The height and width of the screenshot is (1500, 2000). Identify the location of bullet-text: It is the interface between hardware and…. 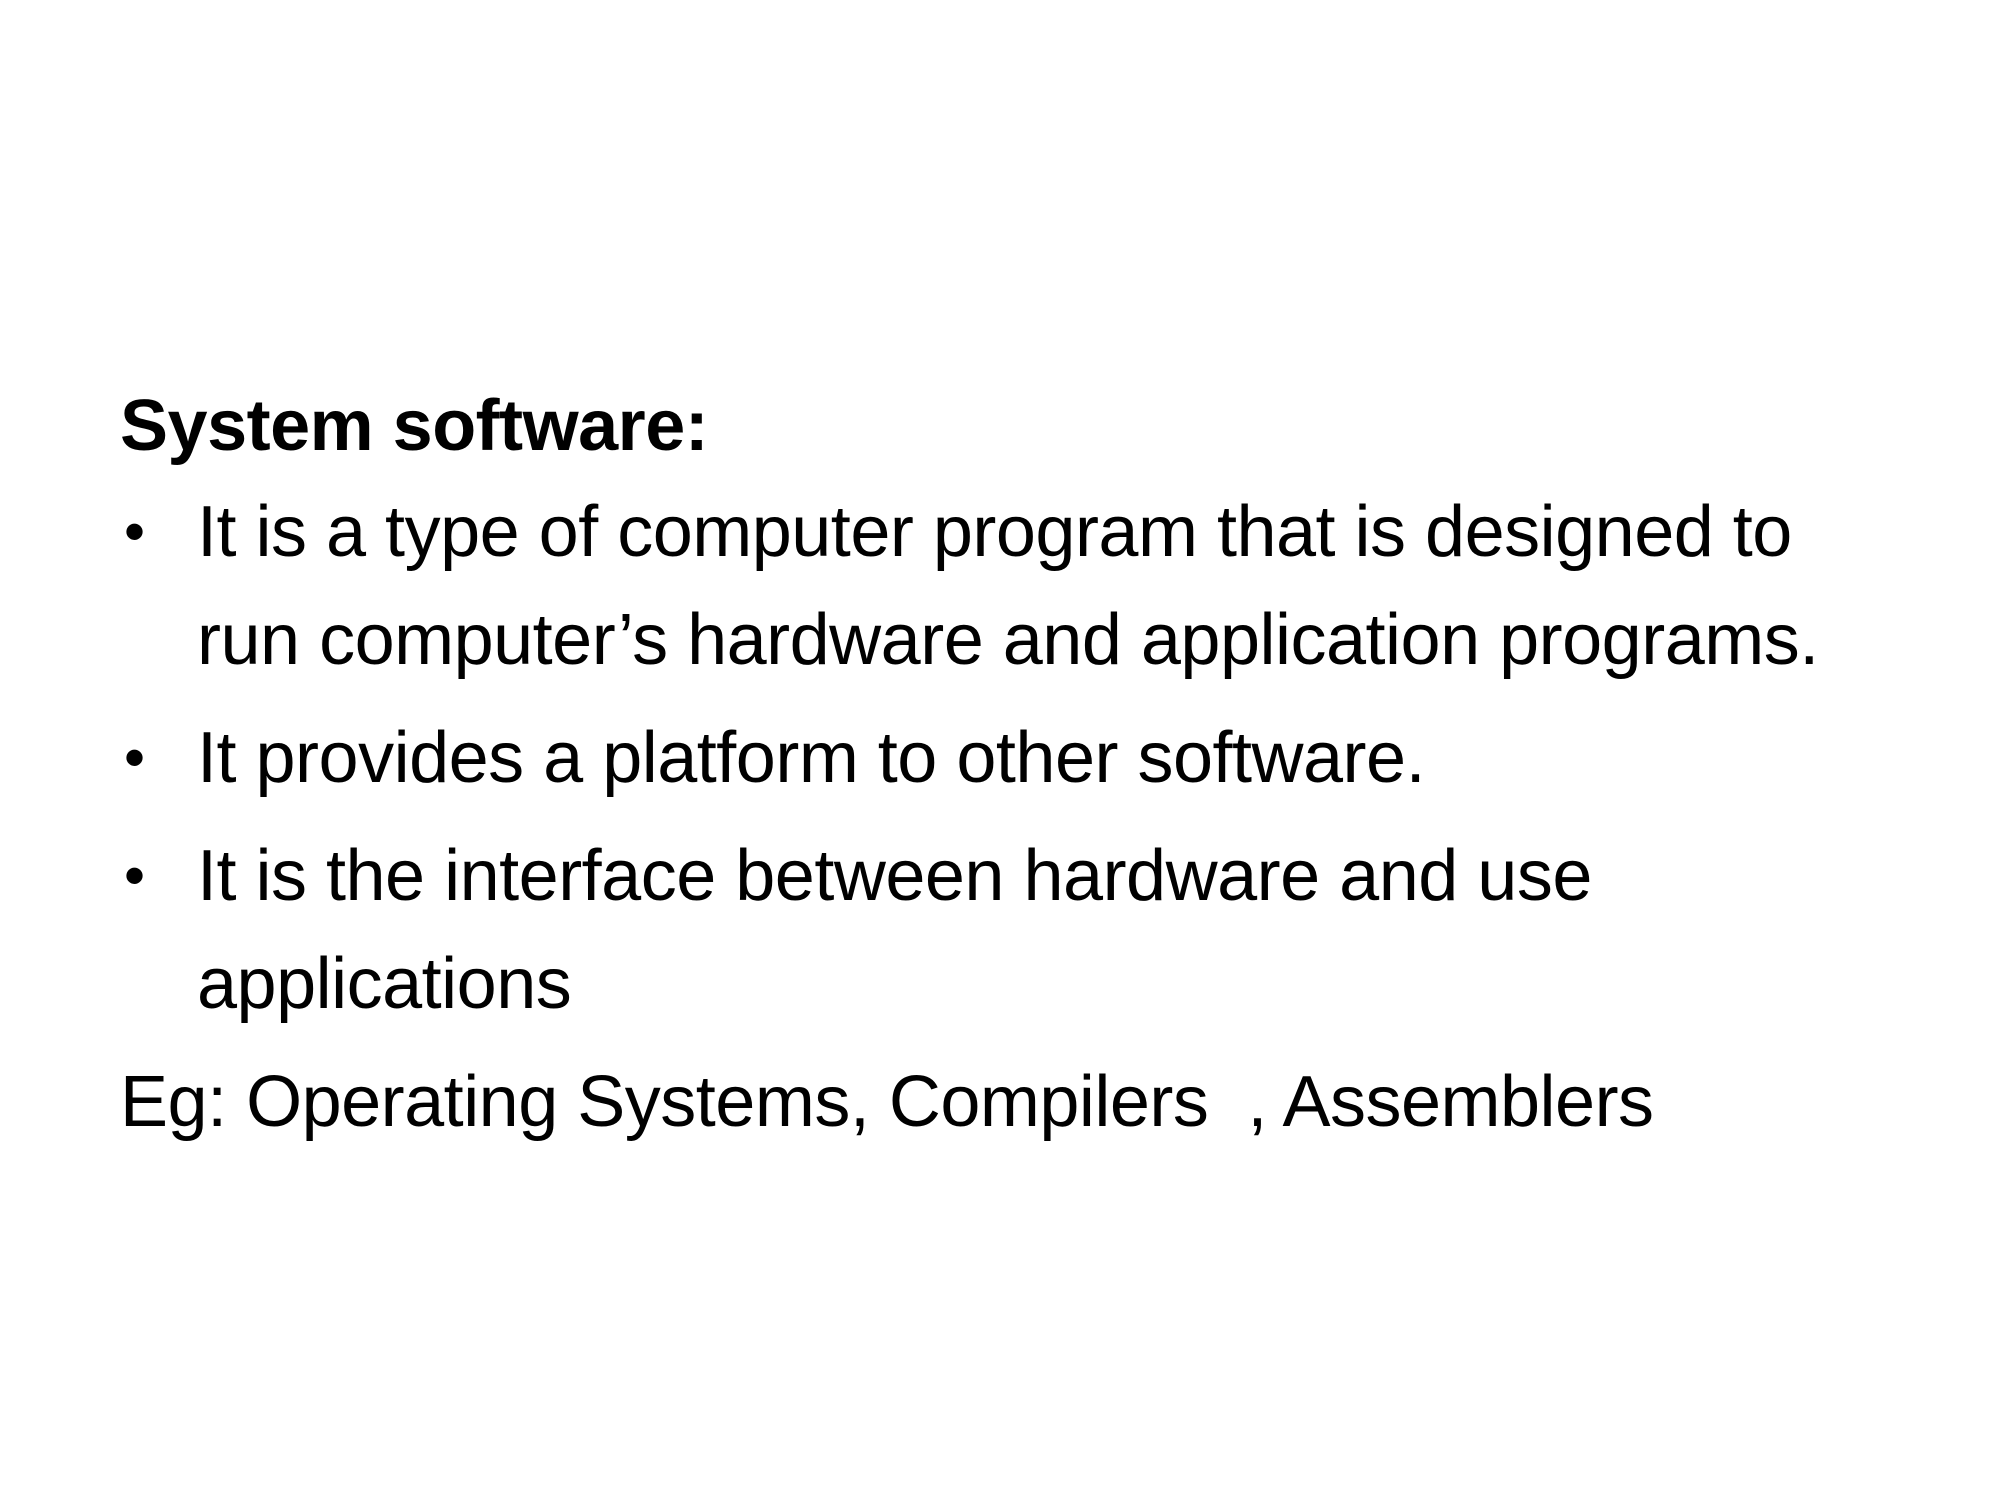
(894, 930).